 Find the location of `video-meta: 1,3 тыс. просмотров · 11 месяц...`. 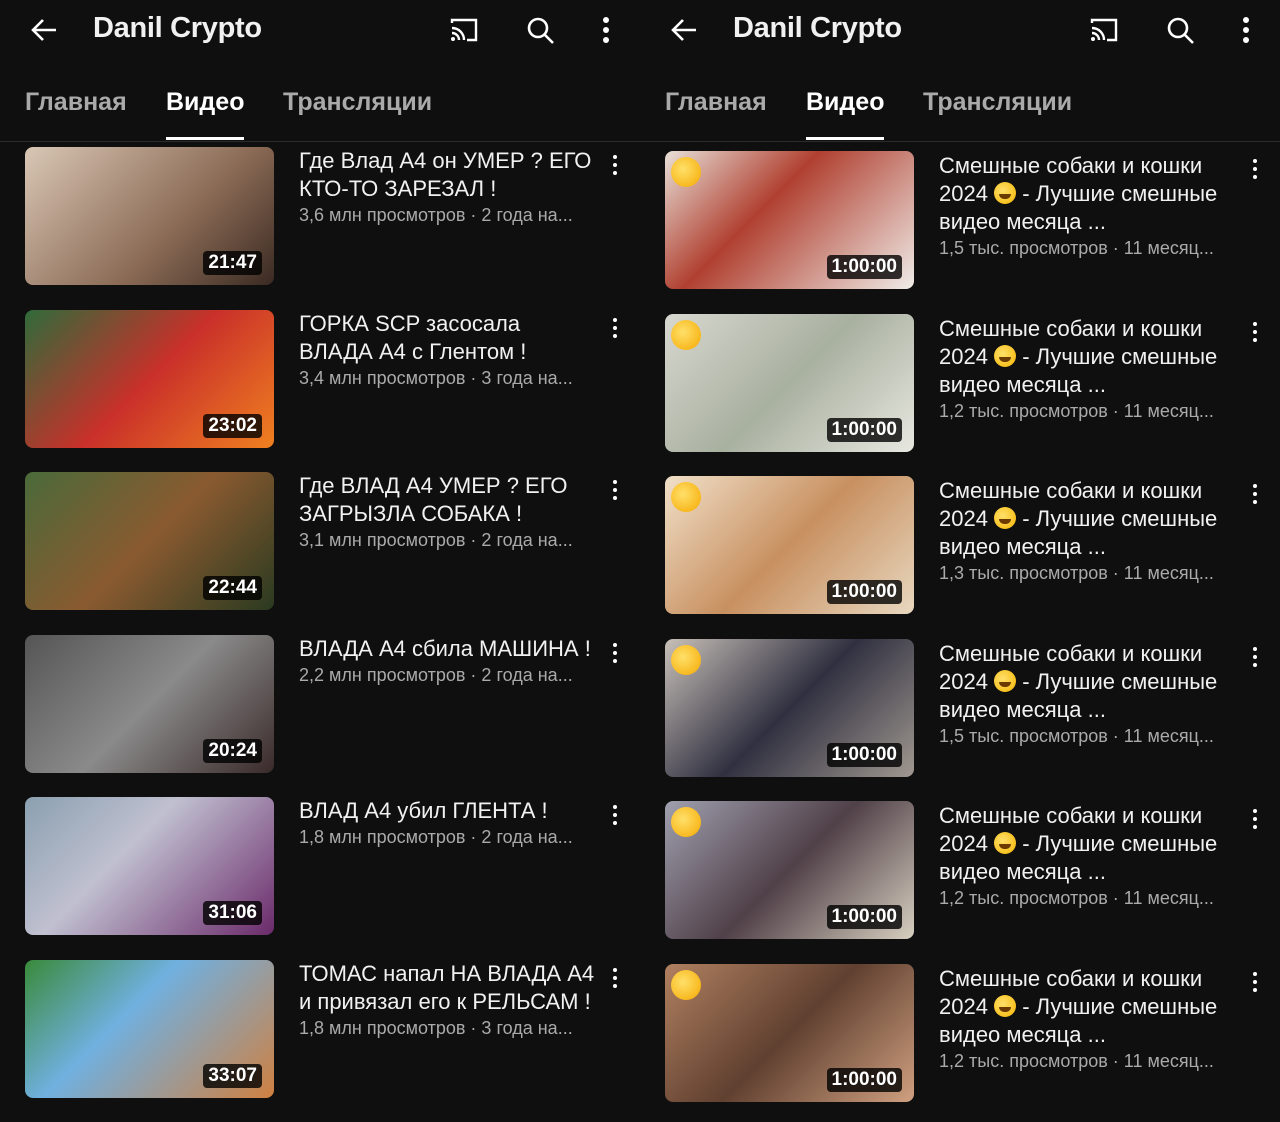

video-meta: 1,3 тыс. просмотров · 11 месяц... is located at coordinates (1076, 573).